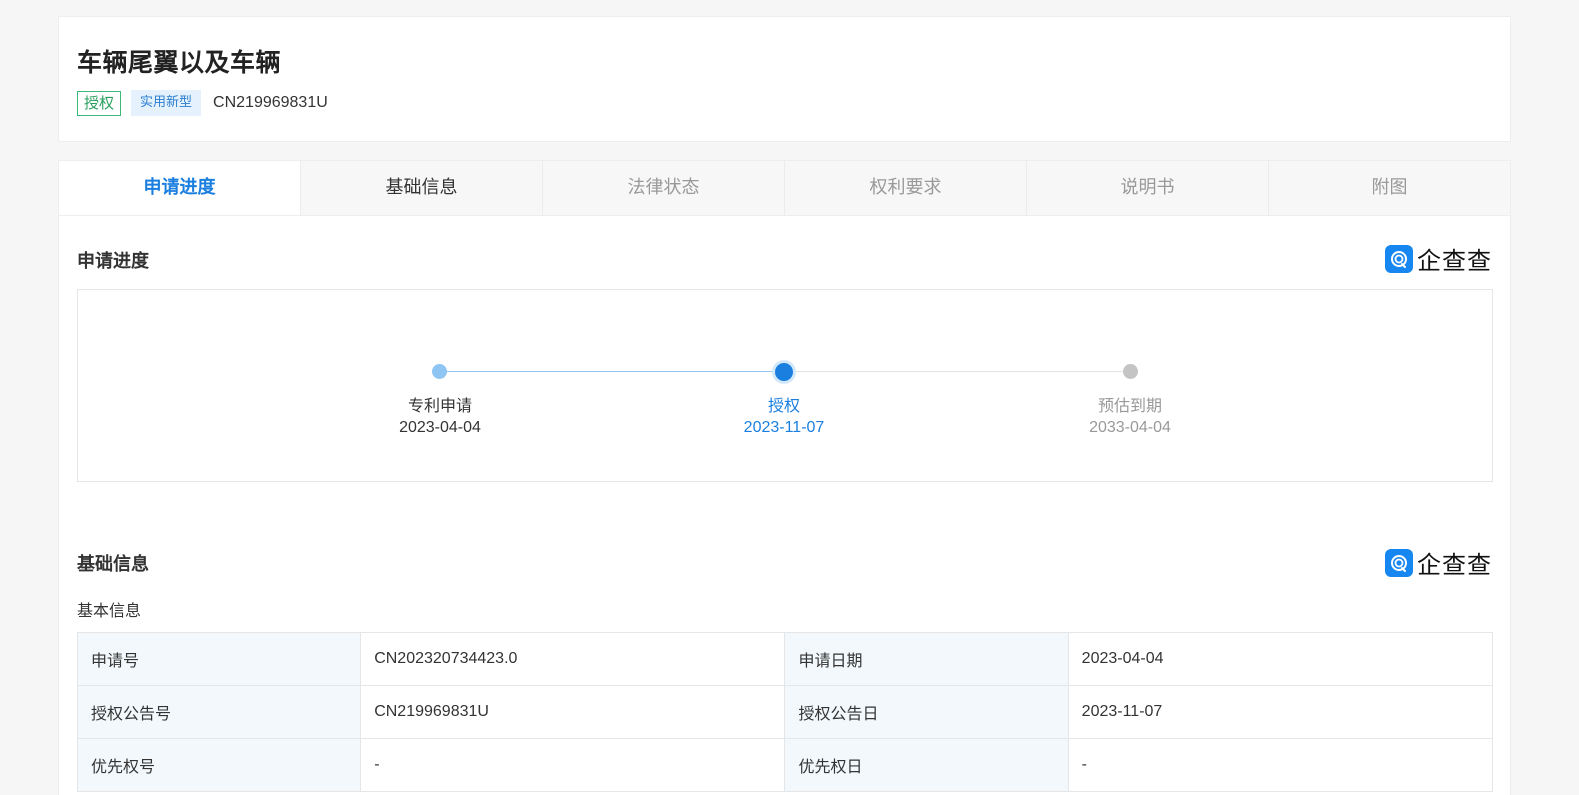  I want to click on step-dot-apply, so click(439, 371).